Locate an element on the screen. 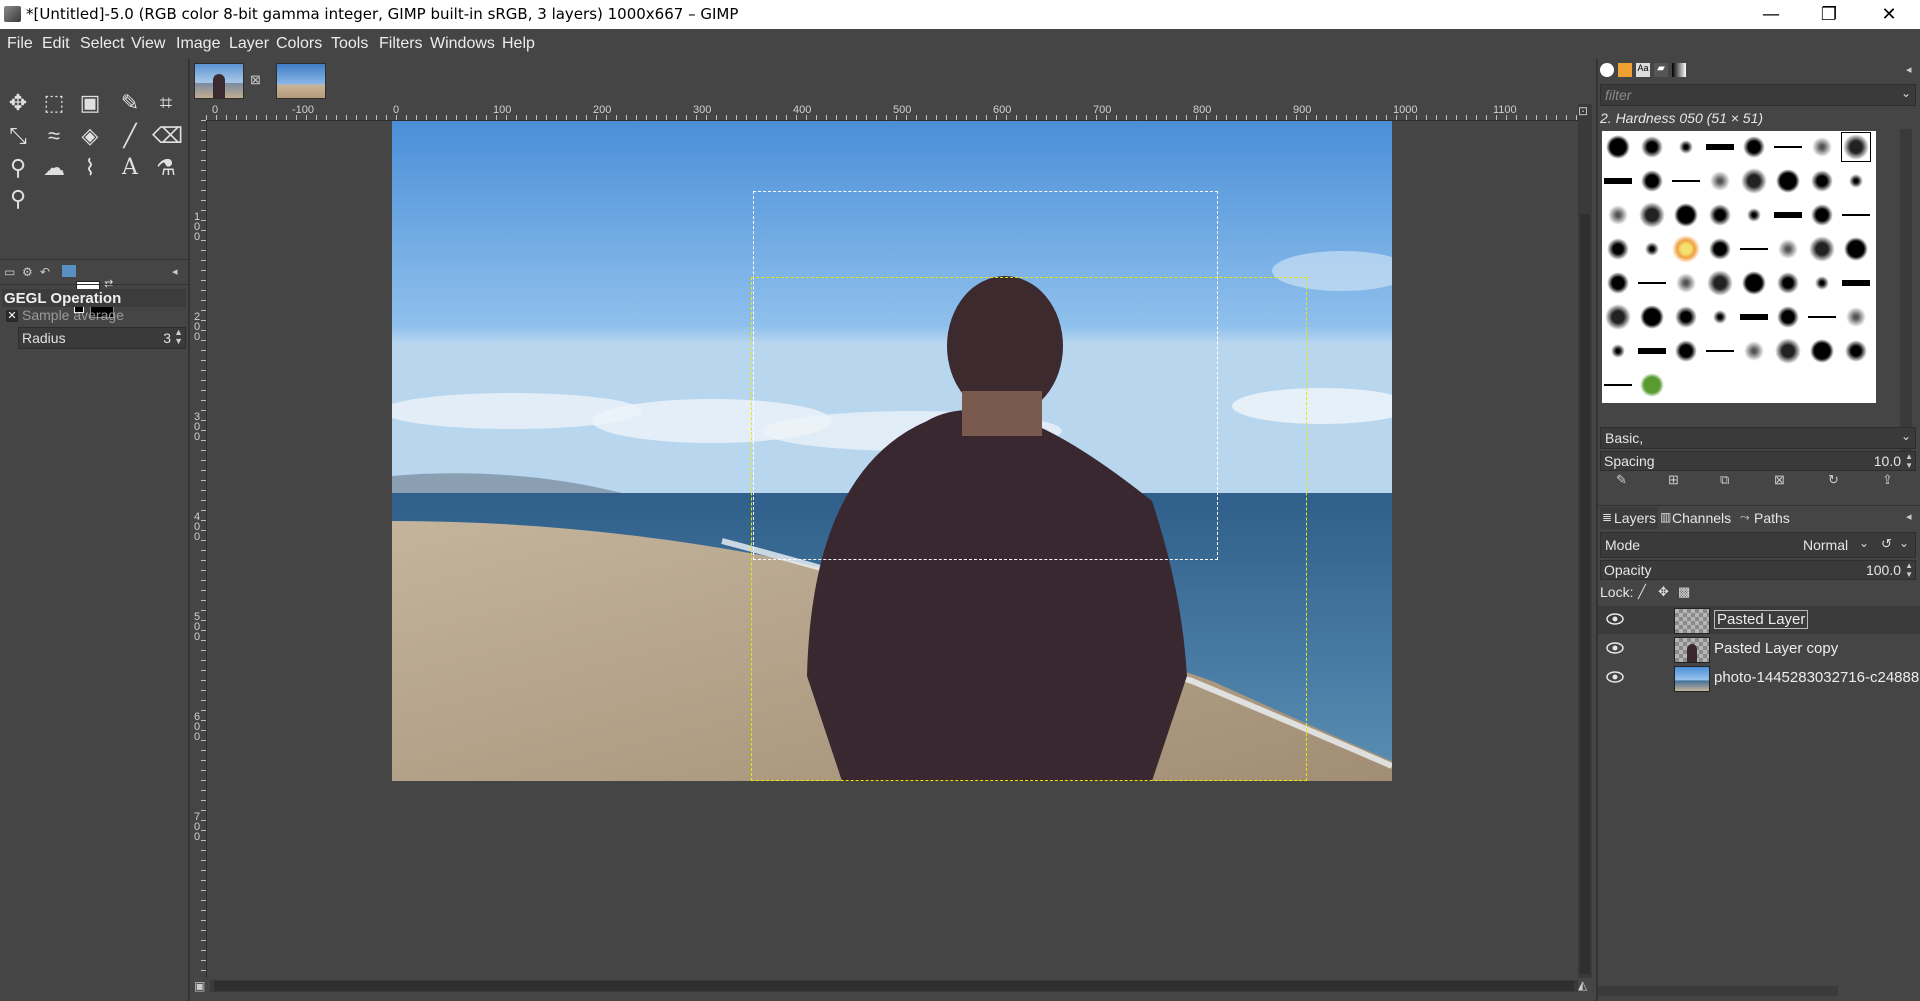  color-picker-tool-icon: ⚗ is located at coordinates (166, 168).